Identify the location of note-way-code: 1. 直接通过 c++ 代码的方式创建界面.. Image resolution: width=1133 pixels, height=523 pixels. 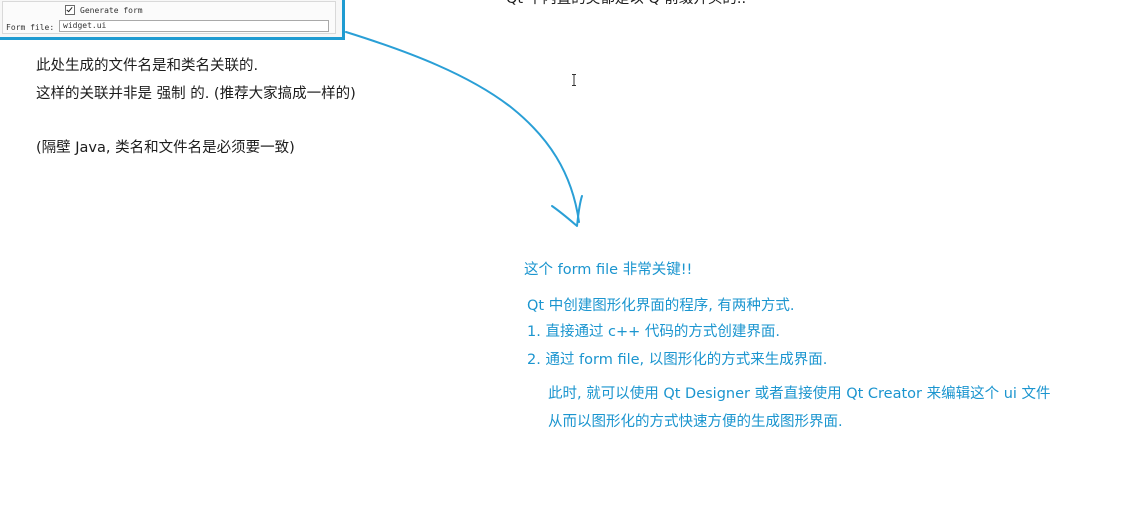
(654, 332).